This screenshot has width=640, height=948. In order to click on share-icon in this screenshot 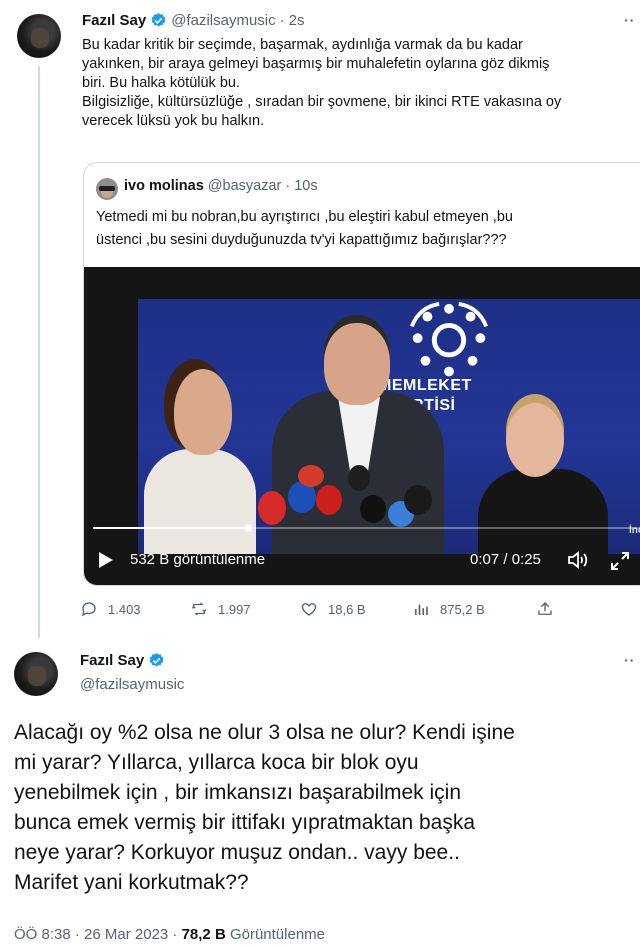, I will do `click(545, 608)`.